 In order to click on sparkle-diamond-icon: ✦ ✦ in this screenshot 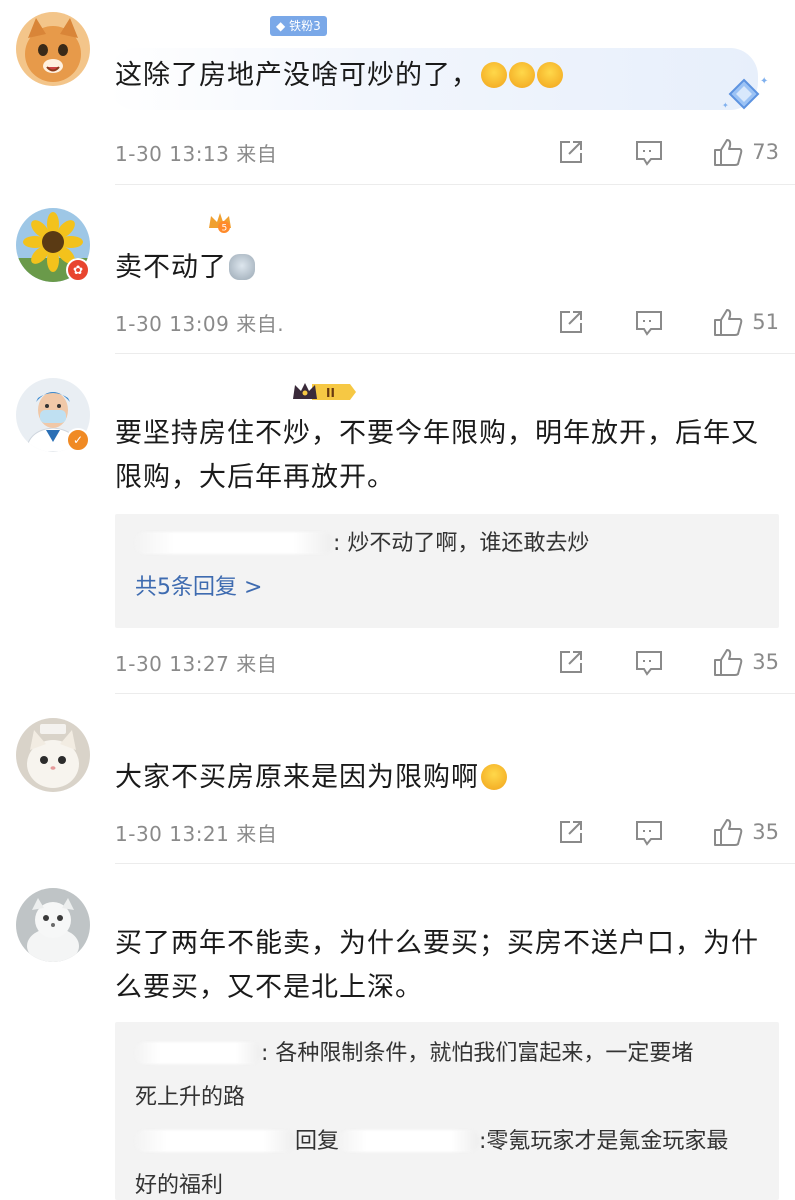, I will do `click(745, 93)`.